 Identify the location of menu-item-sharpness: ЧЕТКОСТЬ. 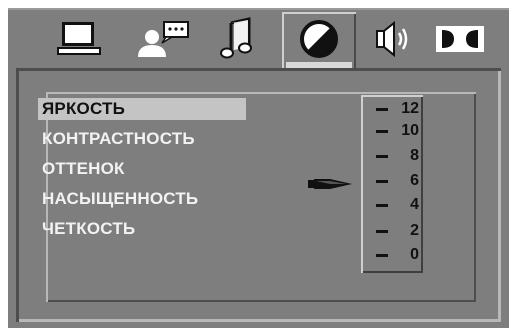
(142, 229).